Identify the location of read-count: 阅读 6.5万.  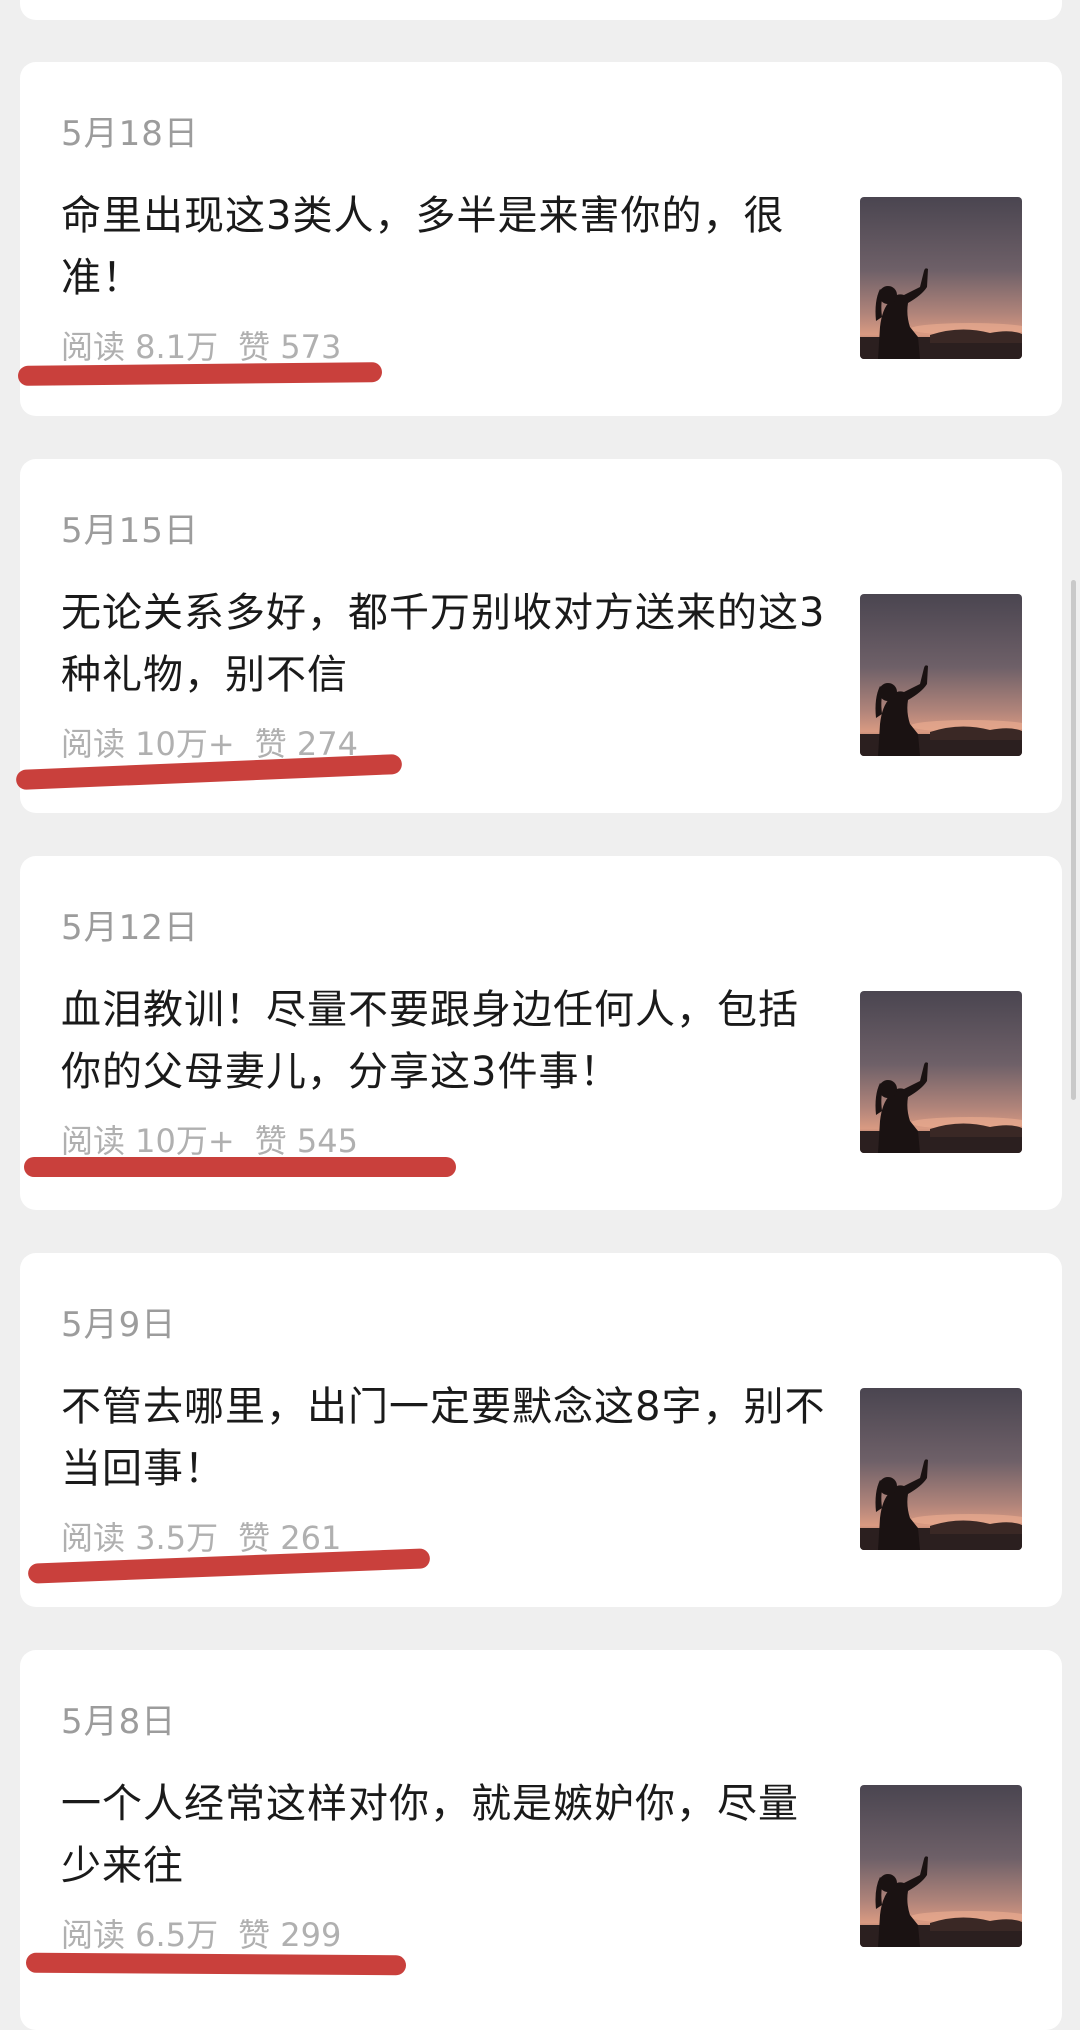
(140, 1935).